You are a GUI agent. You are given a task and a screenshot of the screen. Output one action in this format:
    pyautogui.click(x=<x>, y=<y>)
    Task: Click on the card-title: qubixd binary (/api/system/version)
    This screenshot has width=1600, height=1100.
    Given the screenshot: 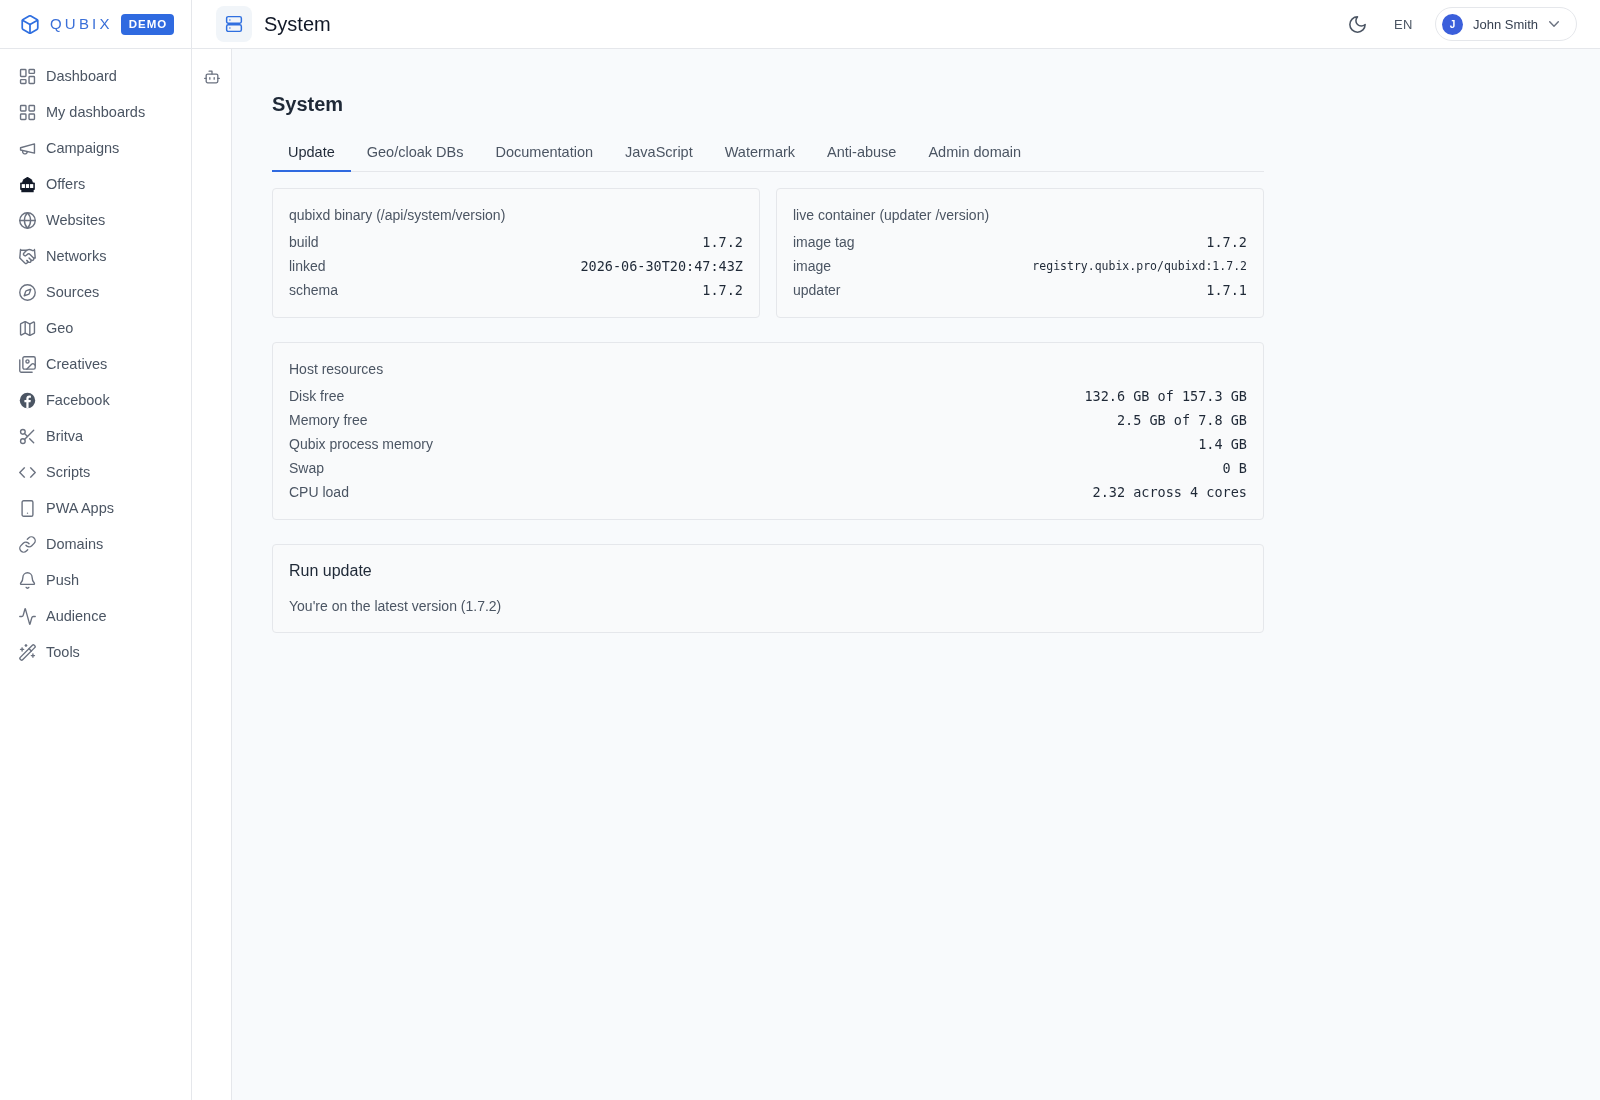 What is the action you would take?
    pyautogui.click(x=398, y=215)
    